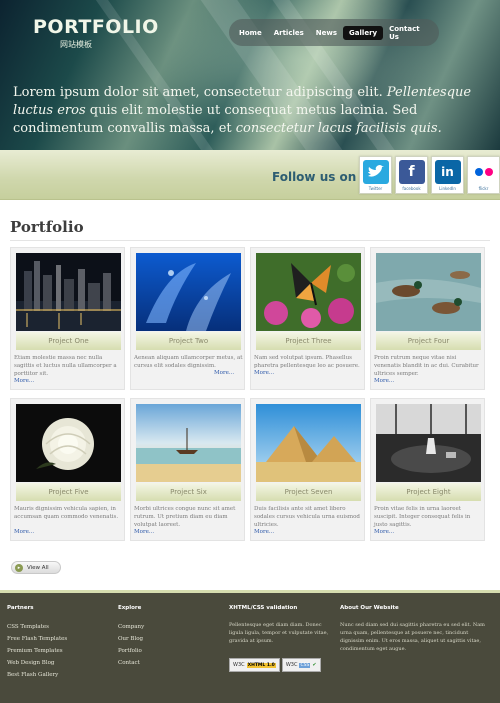  I want to click on flickr-label: flickr, so click(483, 188).